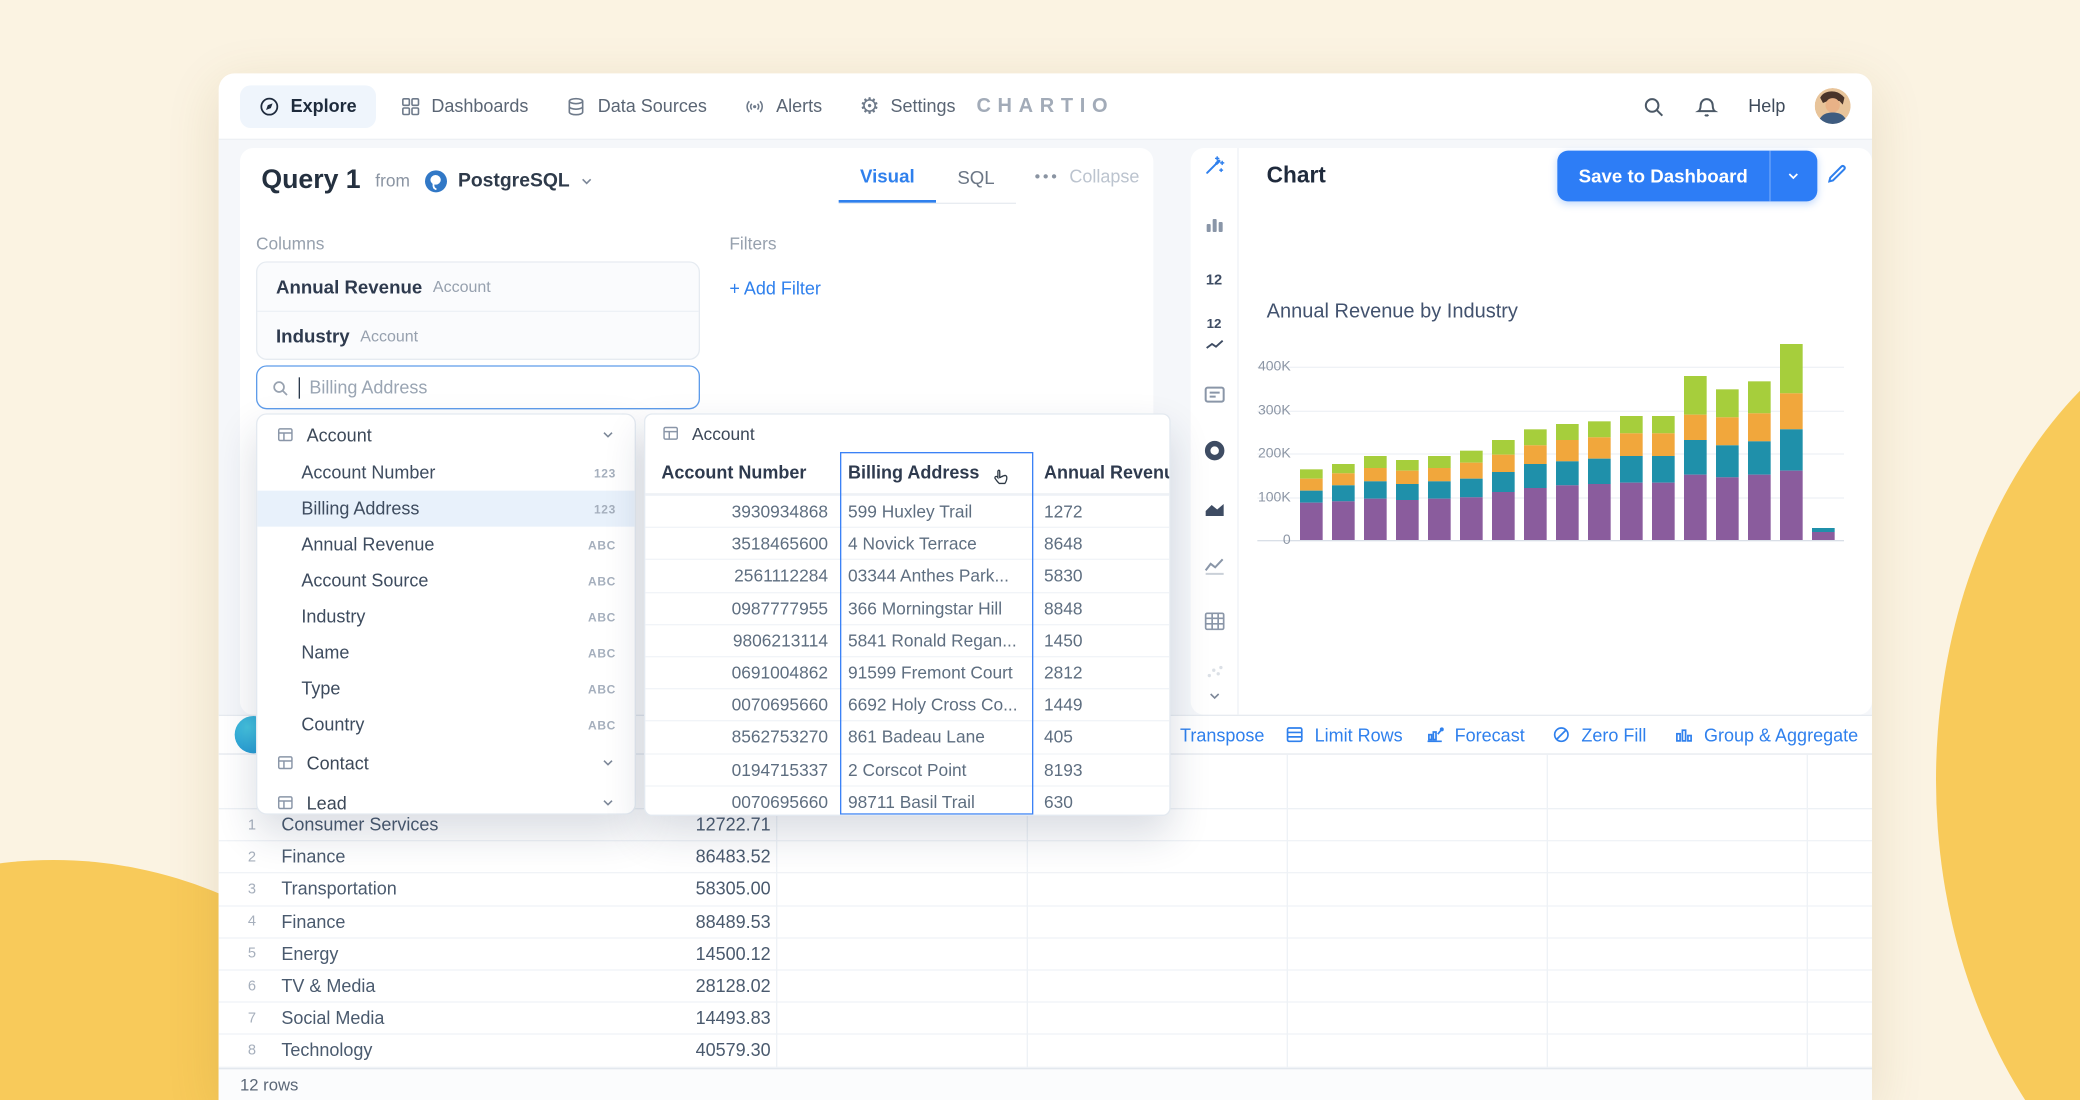 This screenshot has width=2080, height=1100. I want to click on preview-cell: 8562753270, so click(779, 737).